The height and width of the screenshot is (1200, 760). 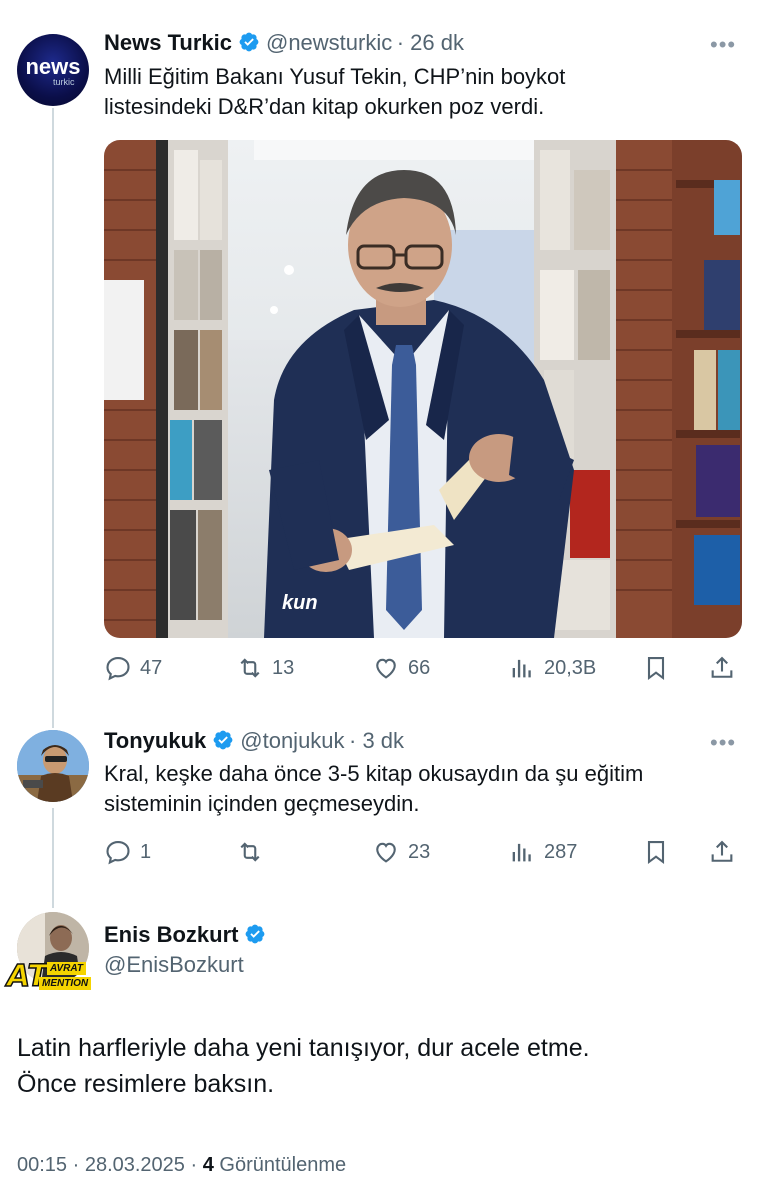 What do you see at coordinates (168, 42) in the screenshot?
I see `display-name: News Turkic` at bounding box center [168, 42].